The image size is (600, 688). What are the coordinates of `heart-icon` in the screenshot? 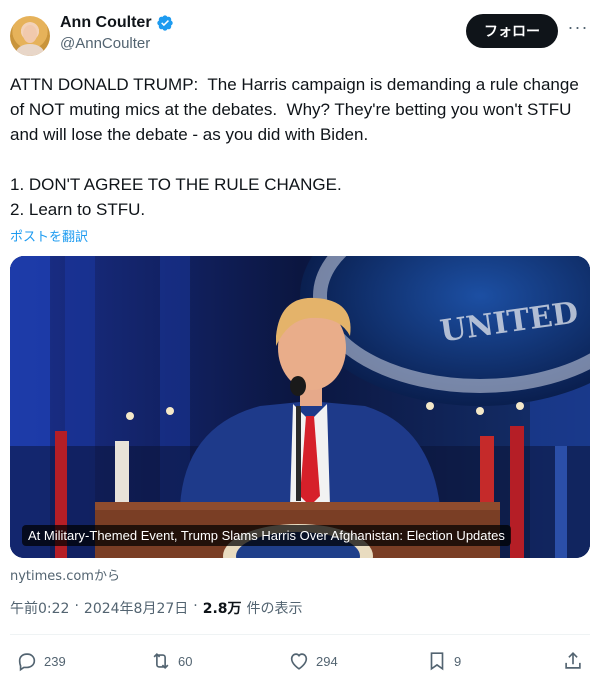 It's located at (299, 661).